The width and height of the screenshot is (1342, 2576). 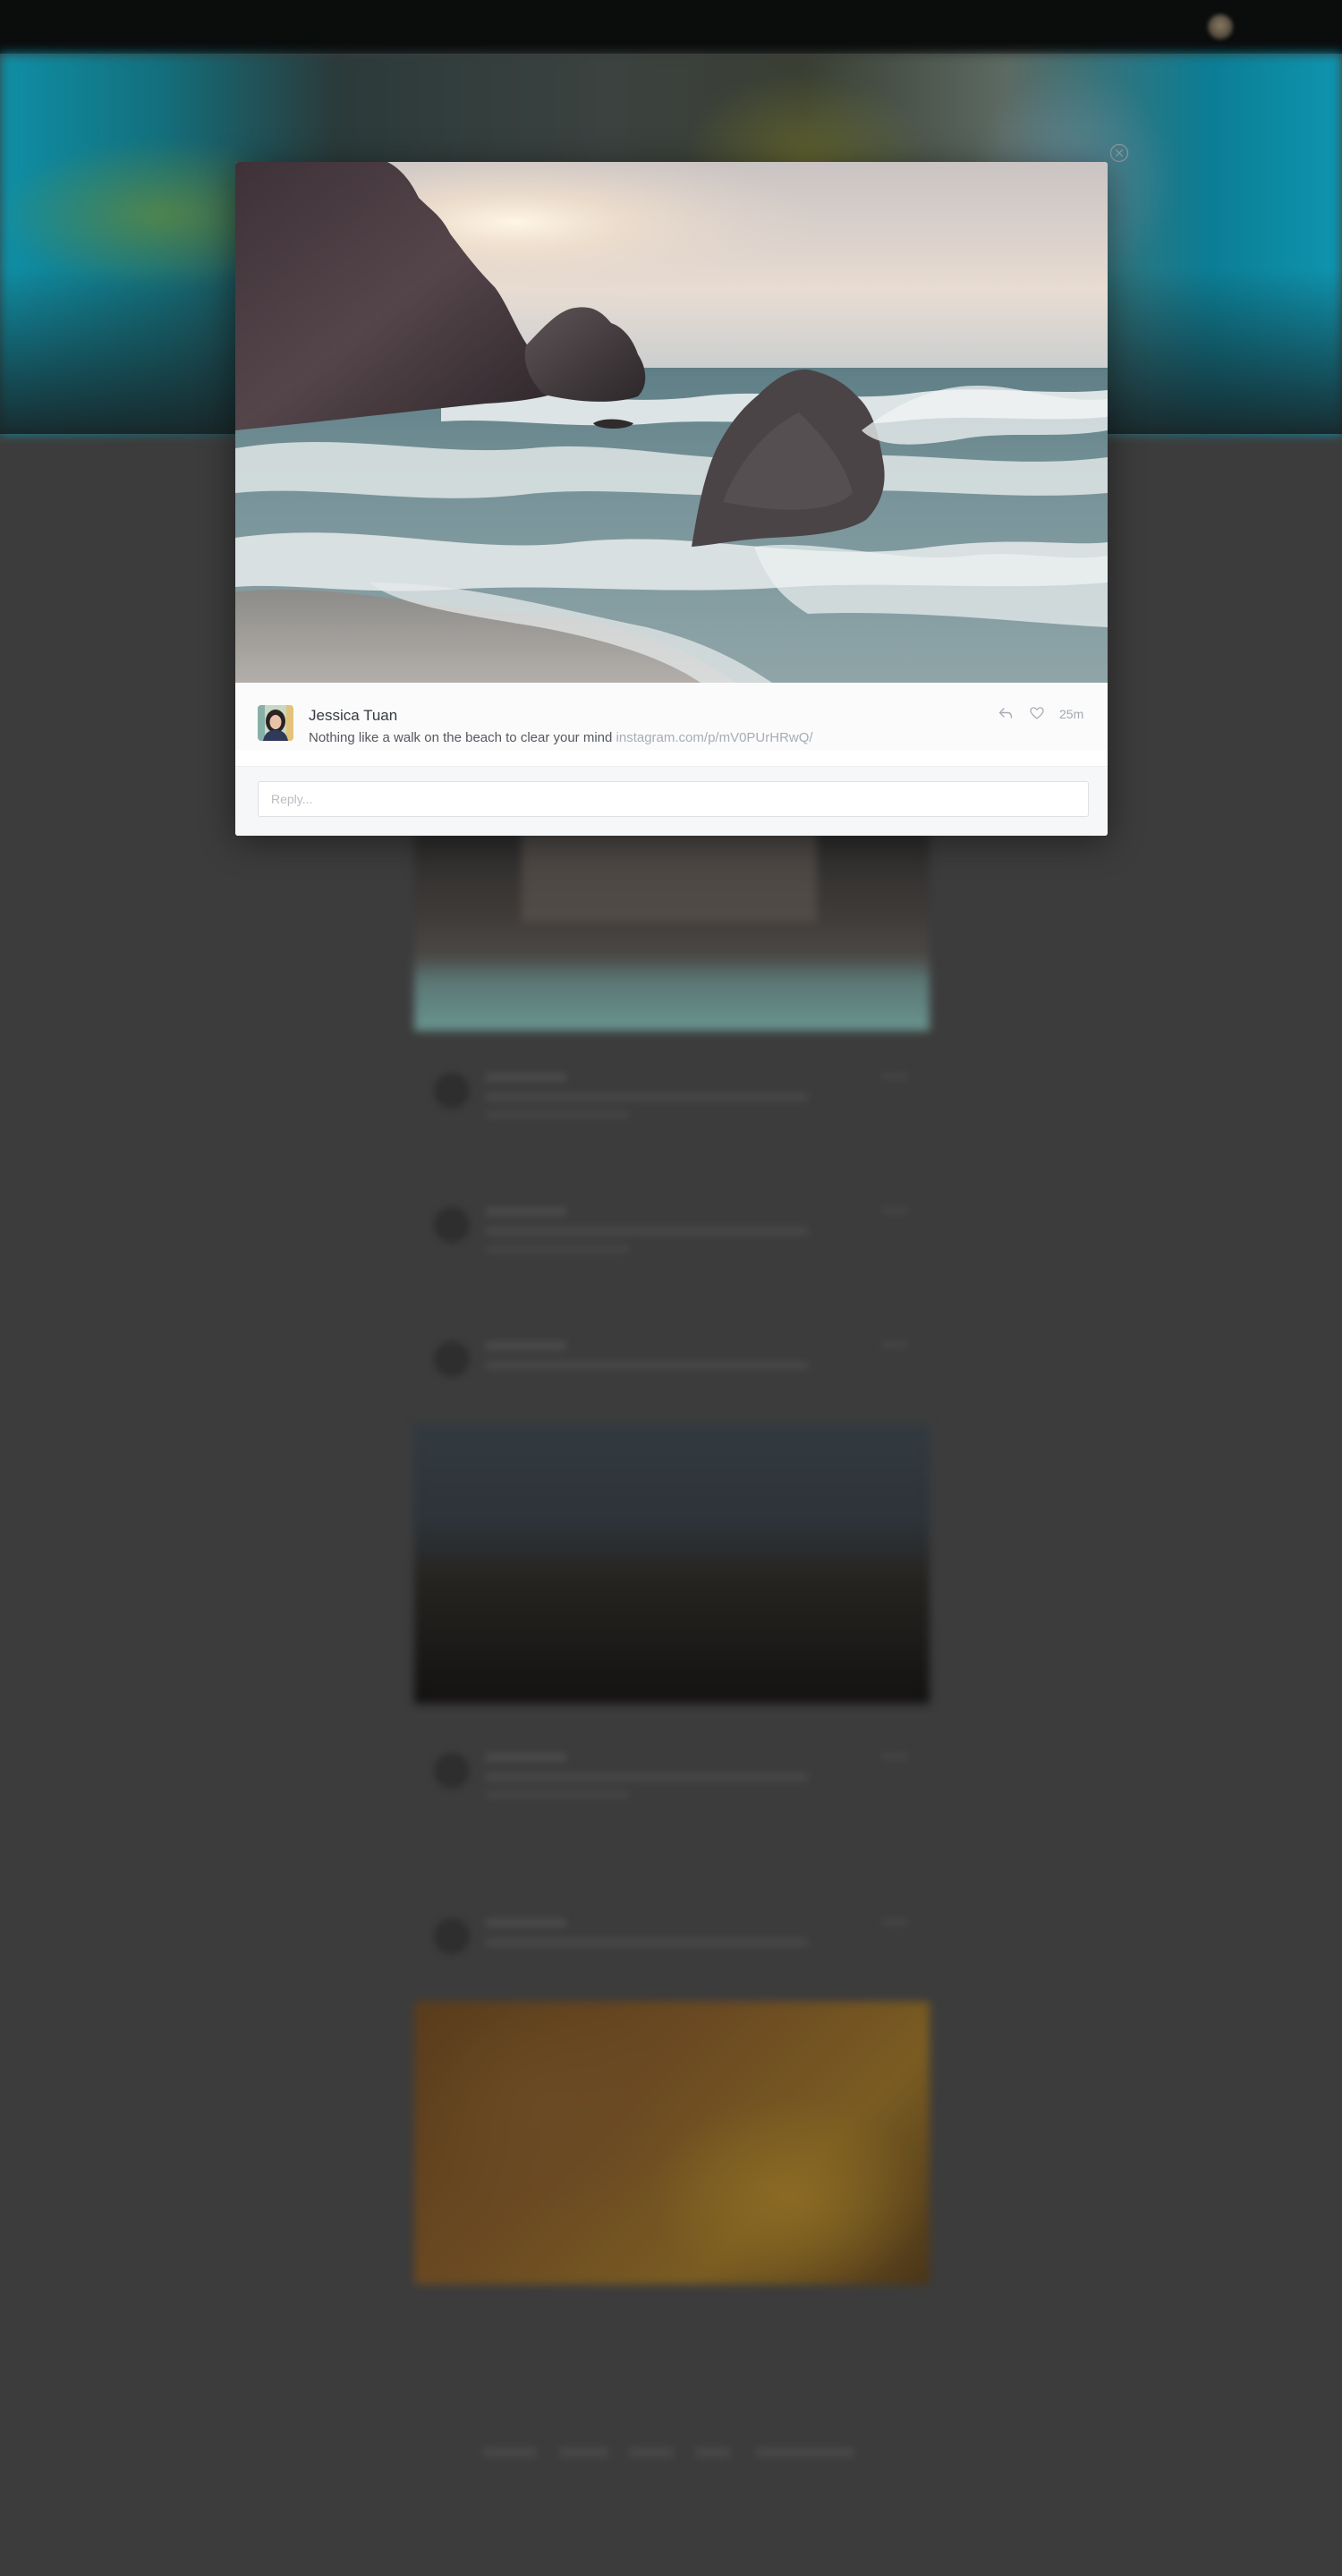 What do you see at coordinates (1006, 713) in the screenshot?
I see `reply-icon` at bounding box center [1006, 713].